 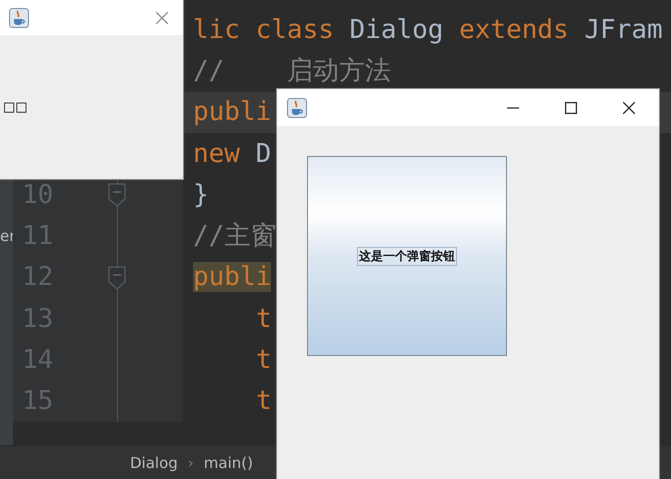 I want to click on code-text: extends, so click(x=514, y=29).